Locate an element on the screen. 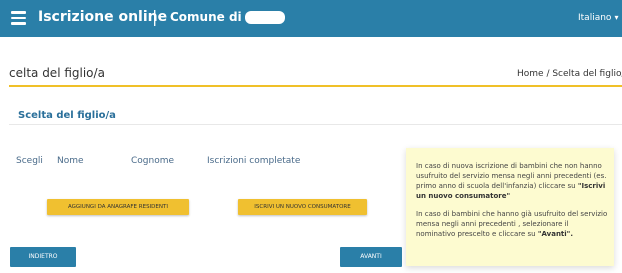  language-label: Italiano is located at coordinates (595, 18).